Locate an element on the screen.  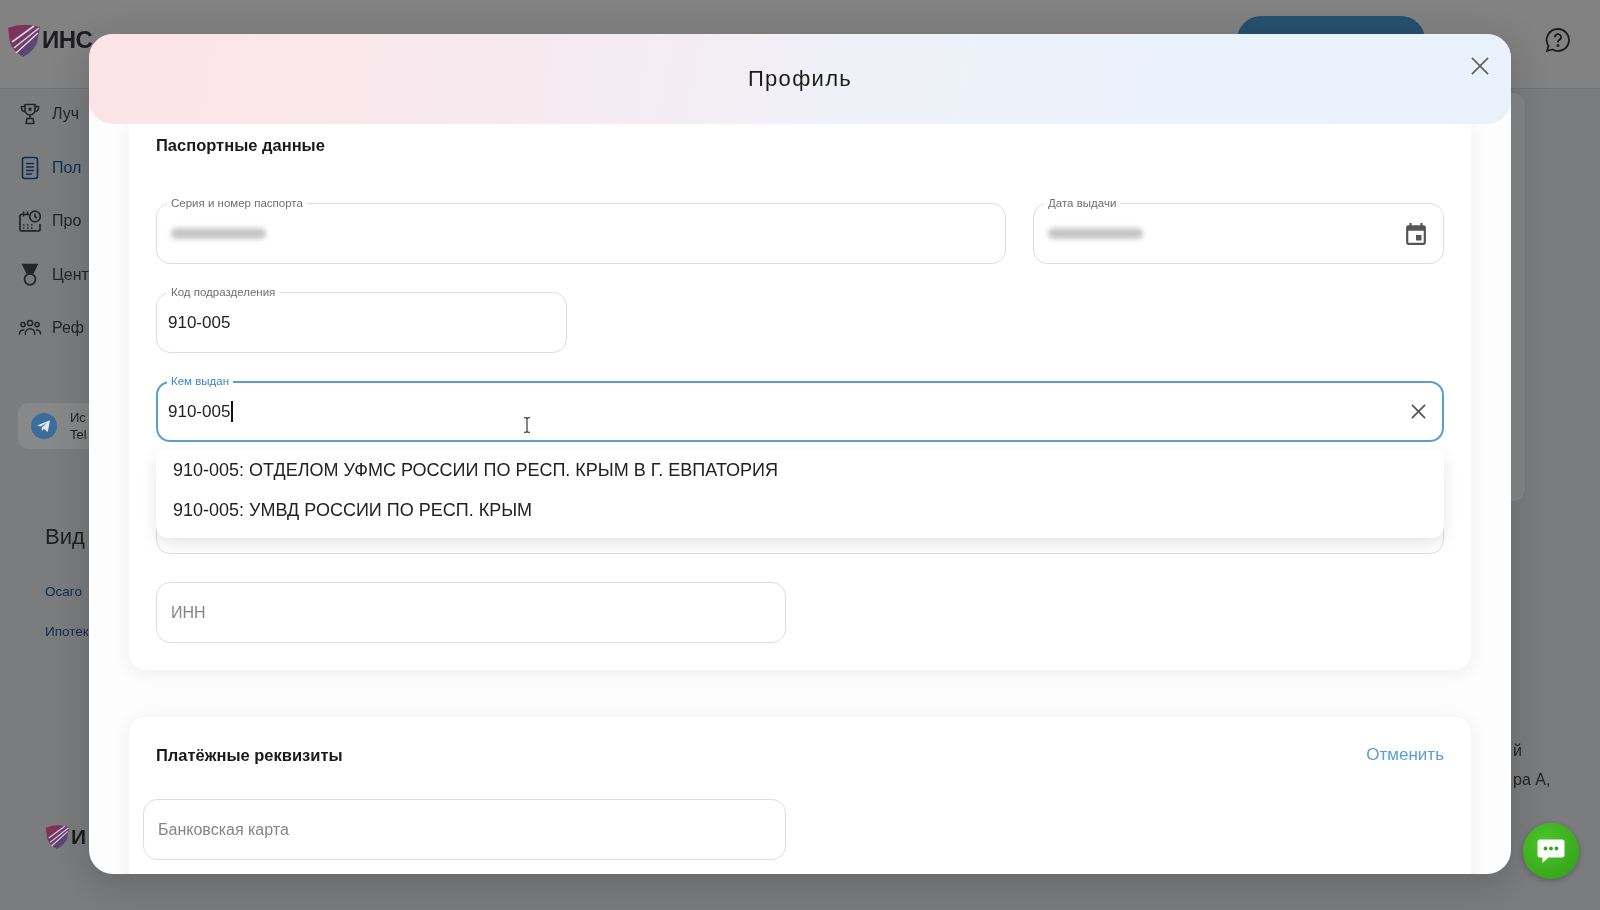
field-label: Кем выдан is located at coordinates (200, 381).